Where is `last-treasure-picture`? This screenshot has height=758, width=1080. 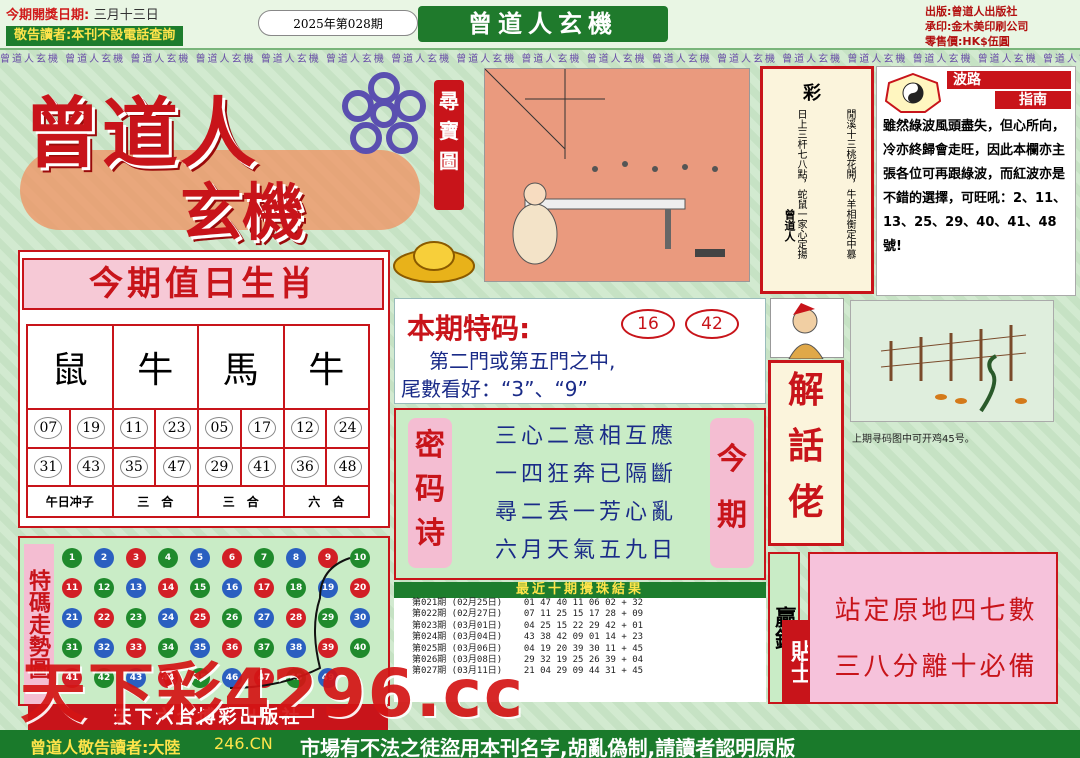 last-treasure-picture is located at coordinates (952, 361).